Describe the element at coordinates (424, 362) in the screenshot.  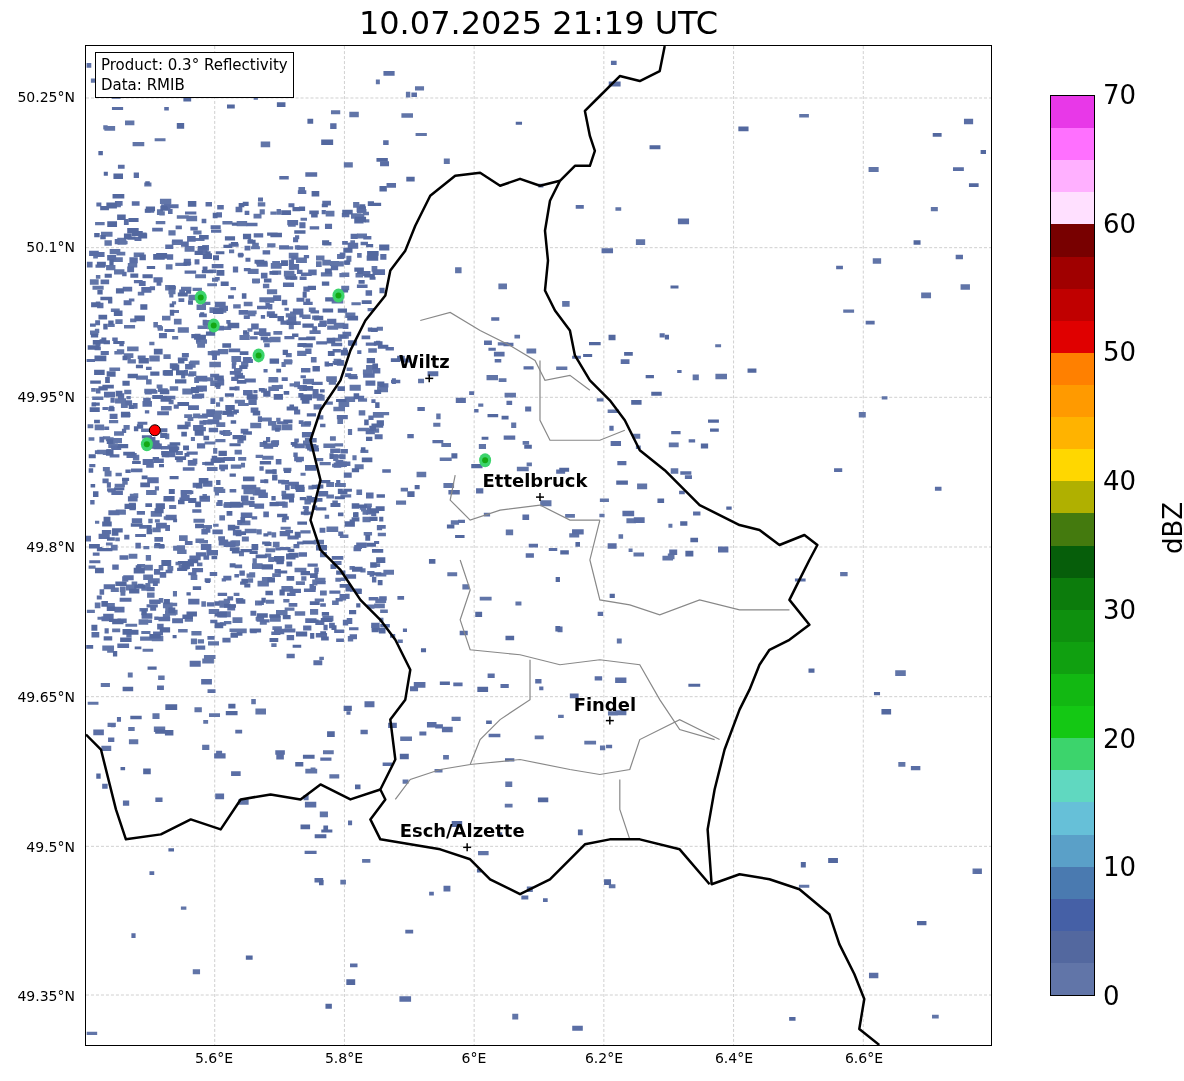
I see `city-label: Wiltz` at that location.